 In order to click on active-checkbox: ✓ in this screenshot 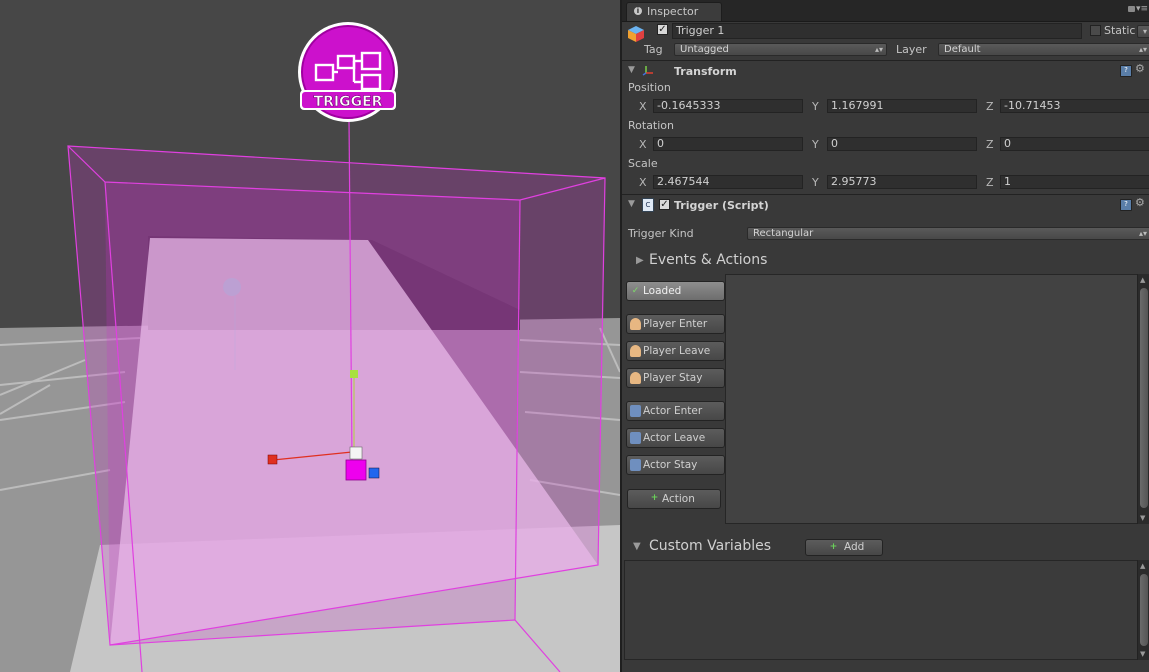, I will do `click(662, 29)`.